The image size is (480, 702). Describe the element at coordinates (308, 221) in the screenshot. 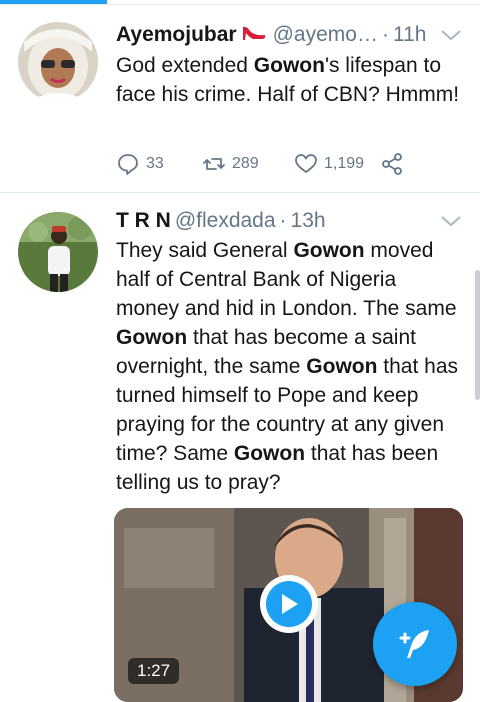

I see `timestamp: 13h` at that location.